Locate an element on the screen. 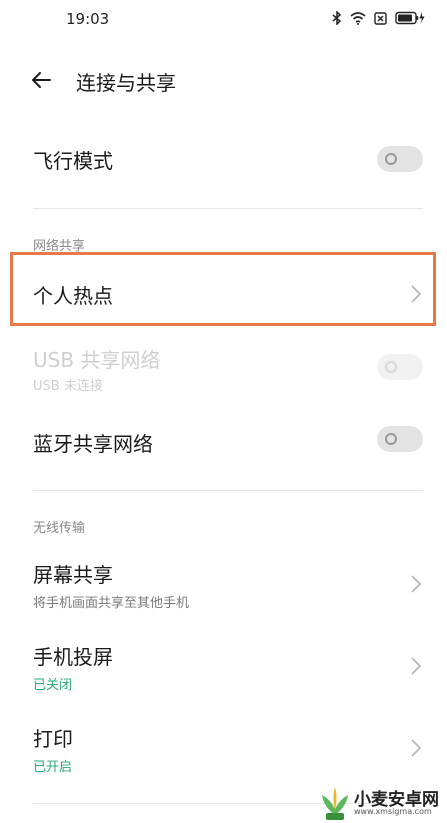  status-bar: 19:03 is located at coordinates (223, 20).